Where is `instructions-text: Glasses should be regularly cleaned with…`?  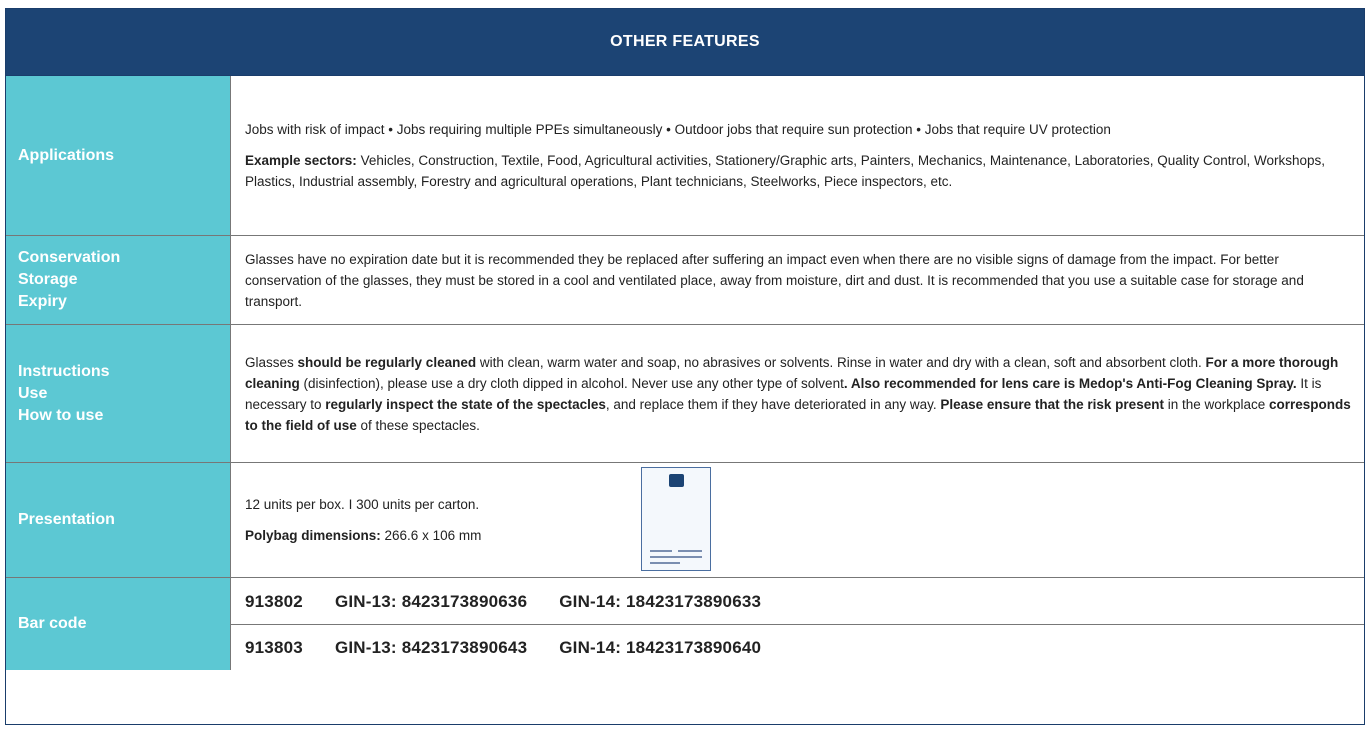 instructions-text: Glasses should be regularly cleaned with… is located at coordinates (798, 393).